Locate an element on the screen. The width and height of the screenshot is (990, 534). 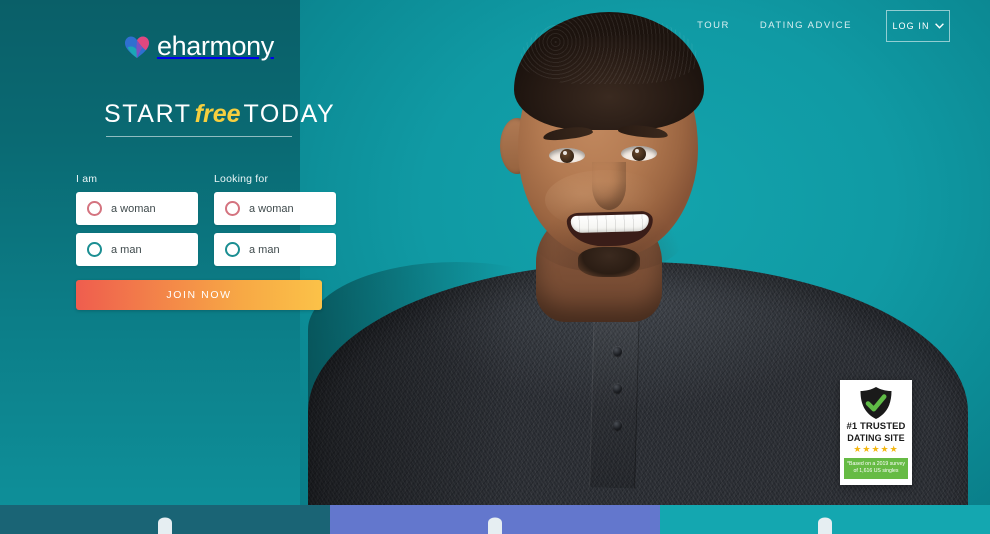
looking-for-woman-label: a woman is located at coordinates (271, 208).